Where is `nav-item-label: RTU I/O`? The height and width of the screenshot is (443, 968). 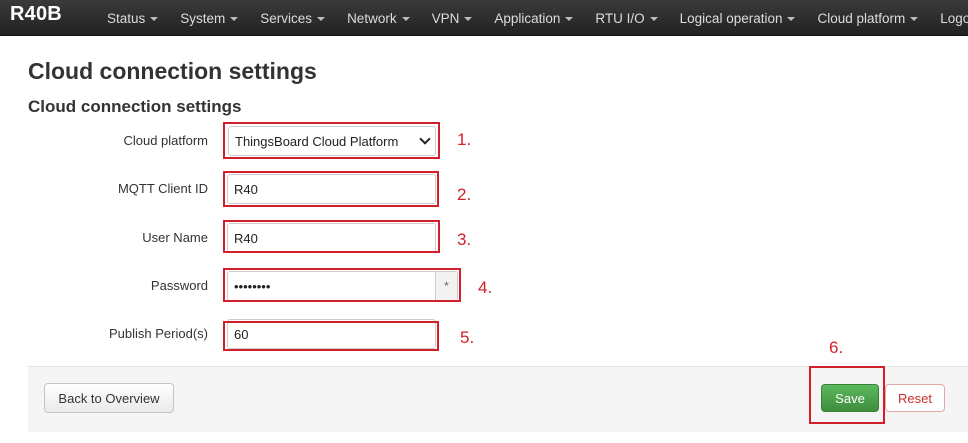 nav-item-label: RTU I/O is located at coordinates (620, 18).